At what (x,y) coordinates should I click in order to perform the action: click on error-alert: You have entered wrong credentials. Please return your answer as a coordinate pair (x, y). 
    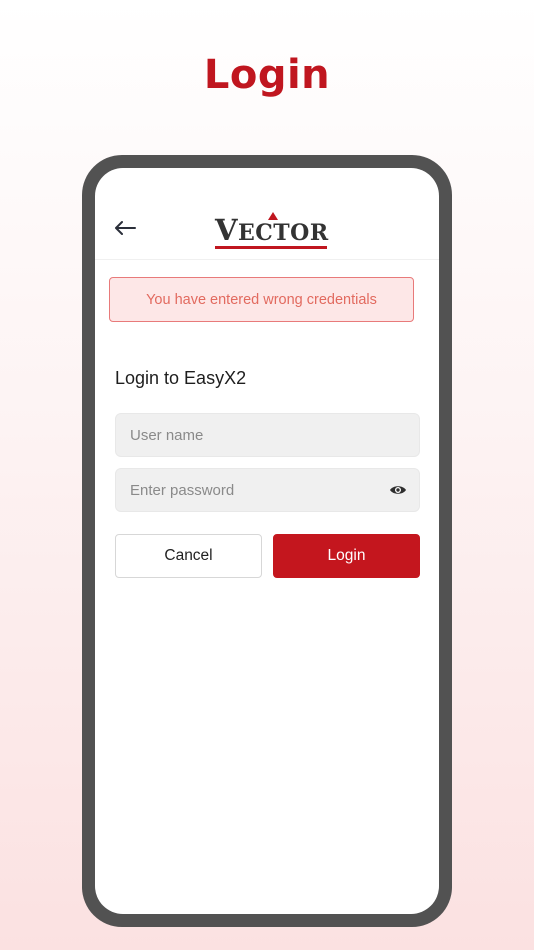
    Looking at the image, I should click on (261, 299).